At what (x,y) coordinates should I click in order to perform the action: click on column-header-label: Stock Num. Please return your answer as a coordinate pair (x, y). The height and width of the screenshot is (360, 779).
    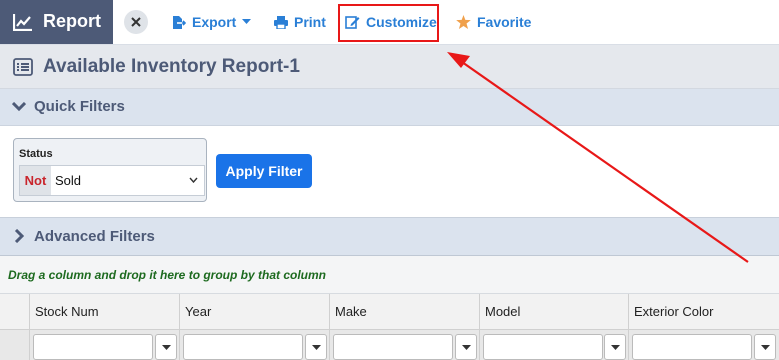
    Looking at the image, I should click on (67, 311).